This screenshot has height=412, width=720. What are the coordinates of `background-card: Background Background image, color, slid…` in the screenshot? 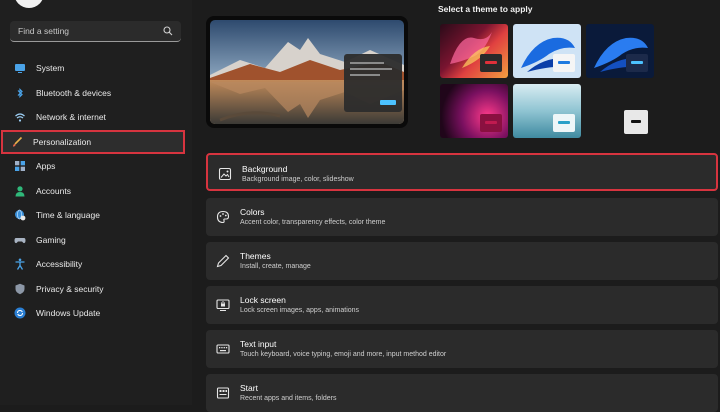 It's located at (462, 172).